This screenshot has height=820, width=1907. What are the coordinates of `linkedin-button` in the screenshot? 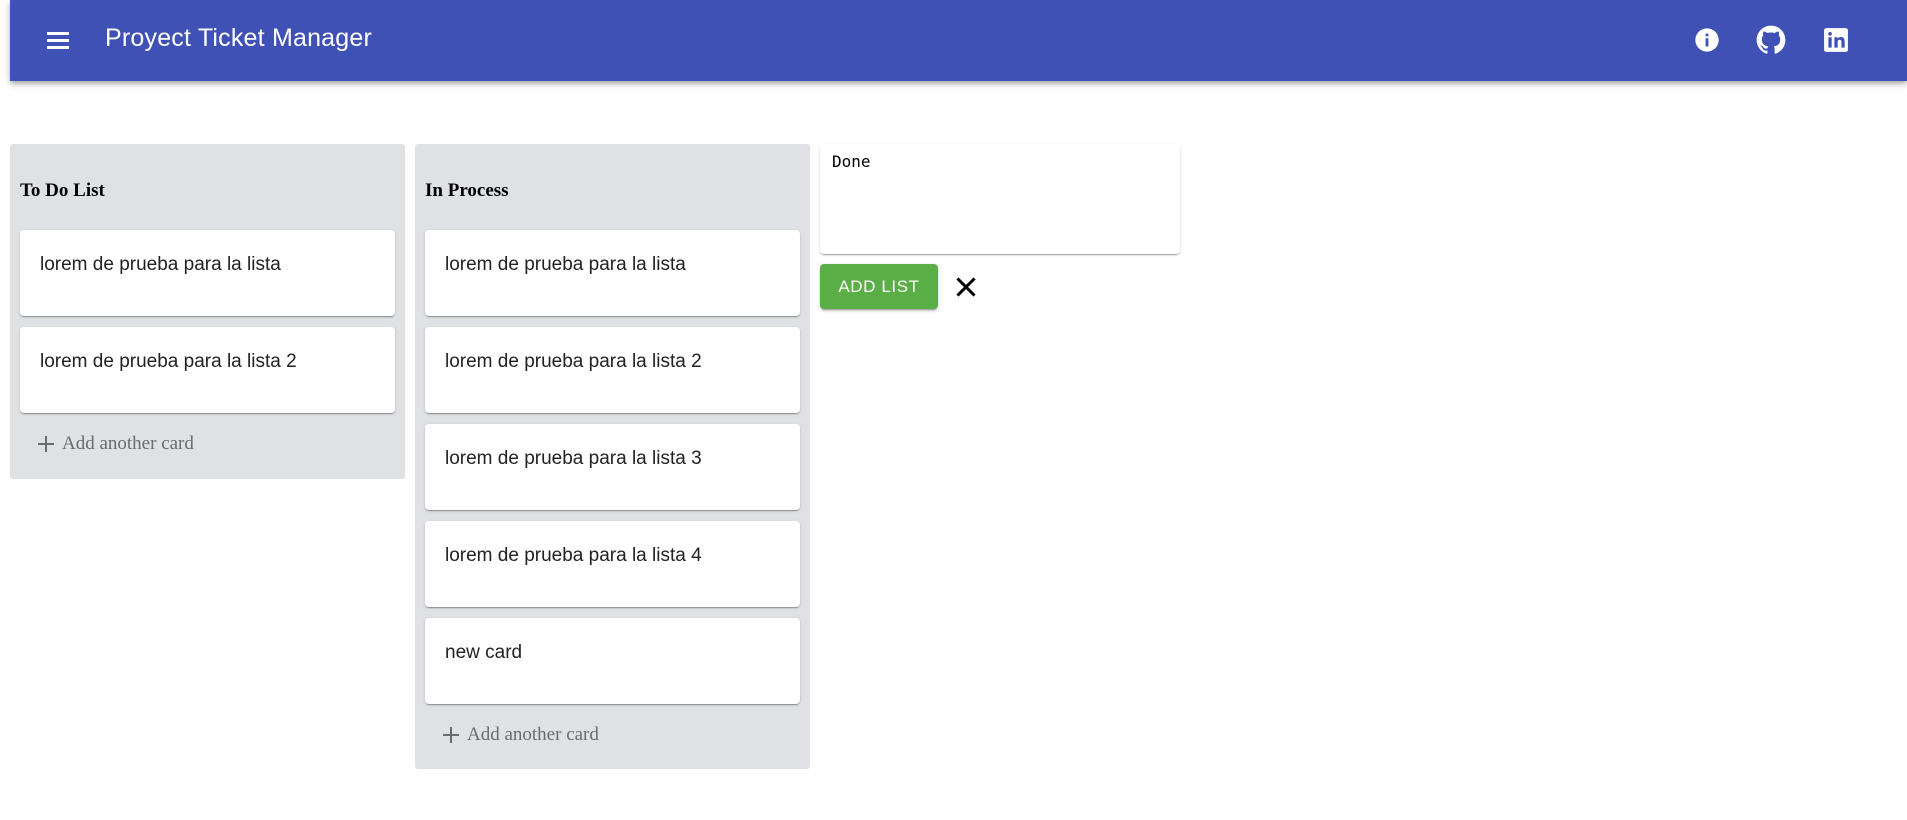 It's located at (1836, 40).